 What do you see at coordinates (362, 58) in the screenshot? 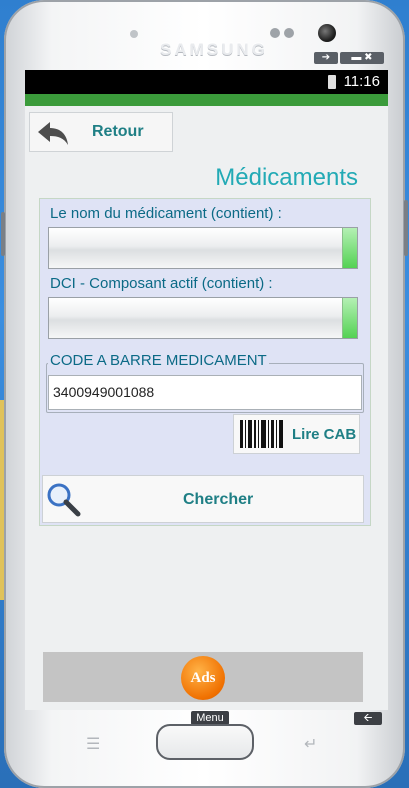
I see `window-minimize-close-icon: ▬ ✖` at bounding box center [362, 58].